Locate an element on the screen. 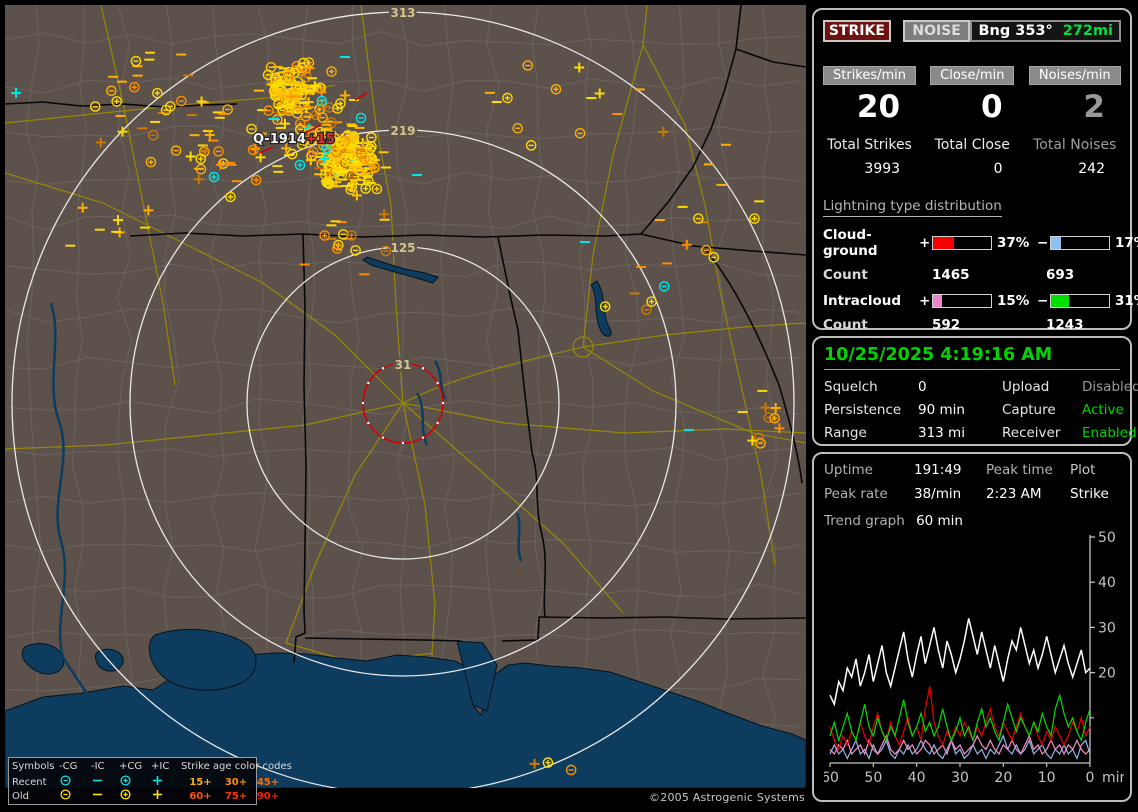  legend-recent-label: Recent is located at coordinates (29, 782).